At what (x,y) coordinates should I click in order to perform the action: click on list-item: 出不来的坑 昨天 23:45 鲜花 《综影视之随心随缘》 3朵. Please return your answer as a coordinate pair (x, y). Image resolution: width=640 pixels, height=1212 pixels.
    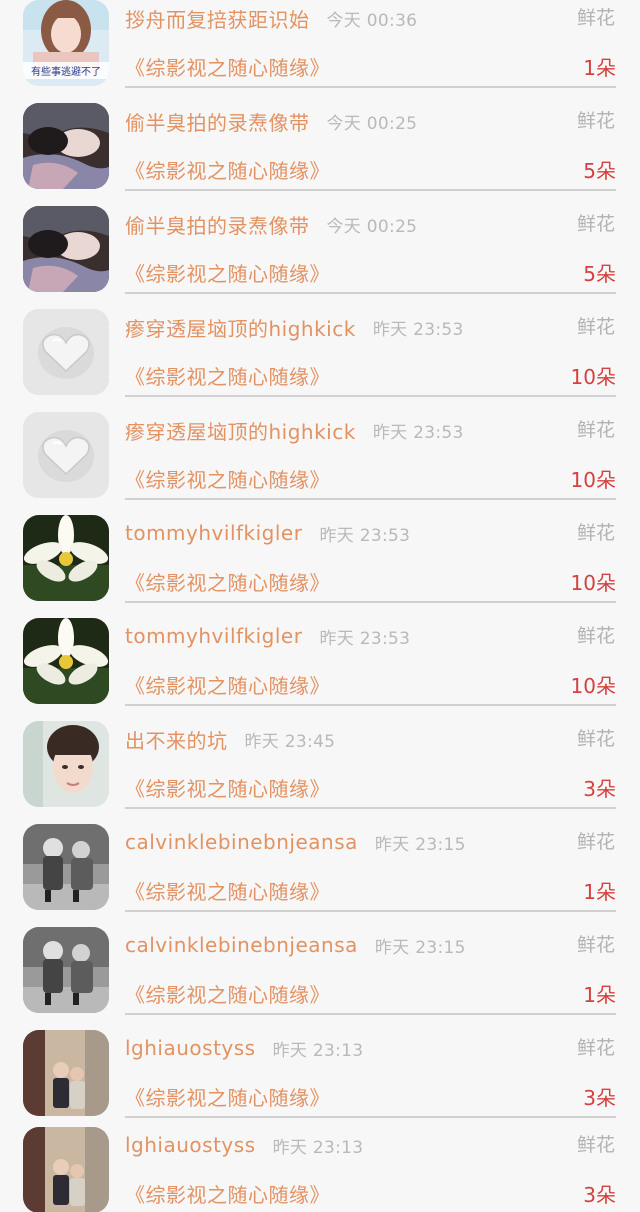
    Looking at the image, I should click on (320, 772).